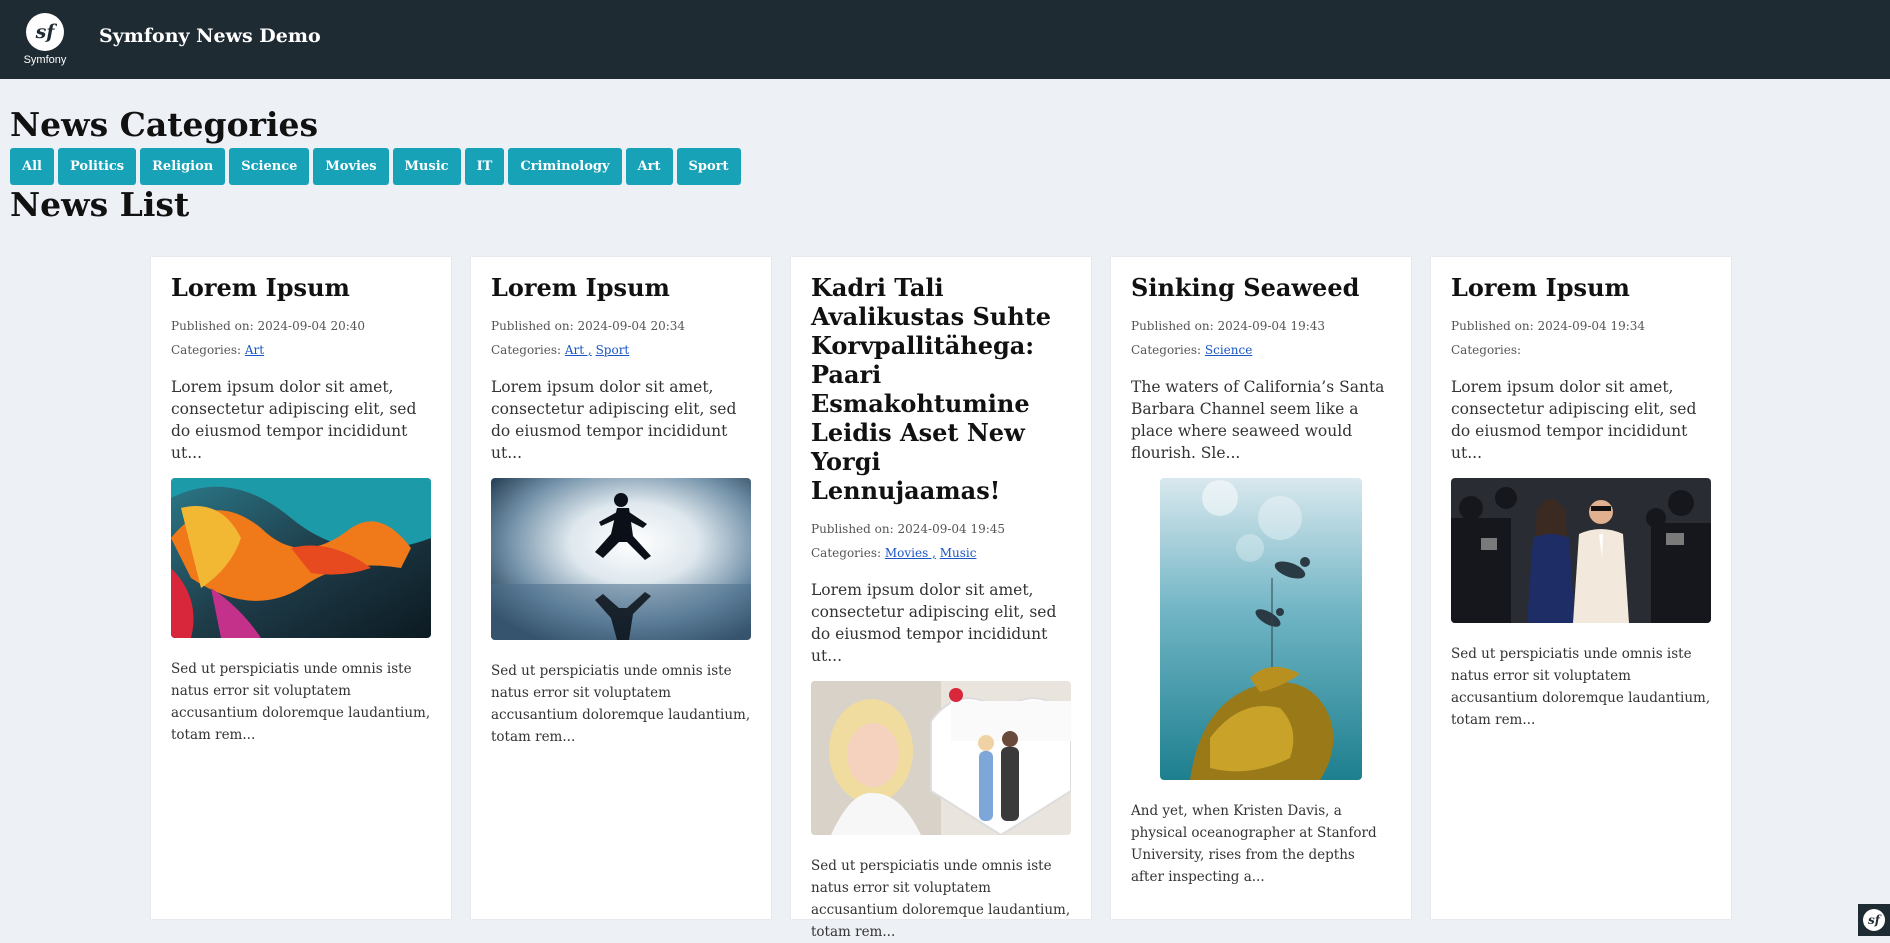  Describe the element at coordinates (351, 166) in the screenshot. I see `category-button-movies: Movies` at that location.